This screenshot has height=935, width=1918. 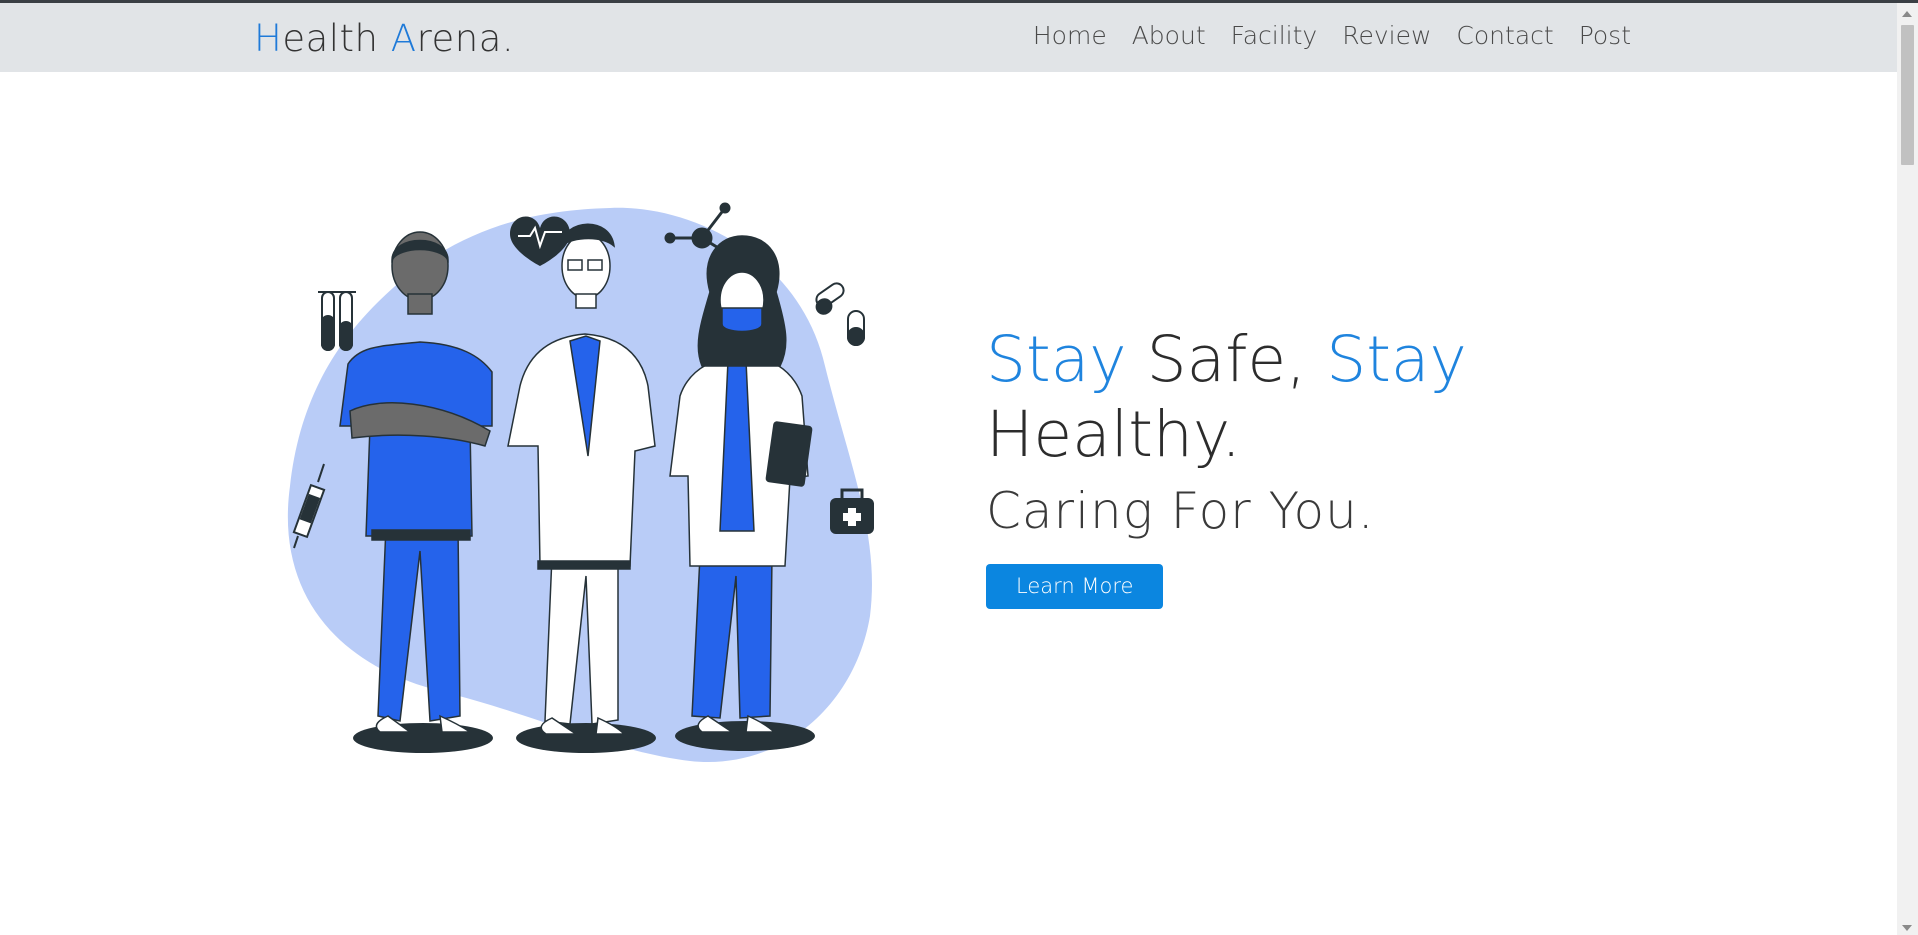 What do you see at coordinates (1286, 397) in the screenshot?
I see `hero-headline: Stay Safe, Stay Healthy.` at bounding box center [1286, 397].